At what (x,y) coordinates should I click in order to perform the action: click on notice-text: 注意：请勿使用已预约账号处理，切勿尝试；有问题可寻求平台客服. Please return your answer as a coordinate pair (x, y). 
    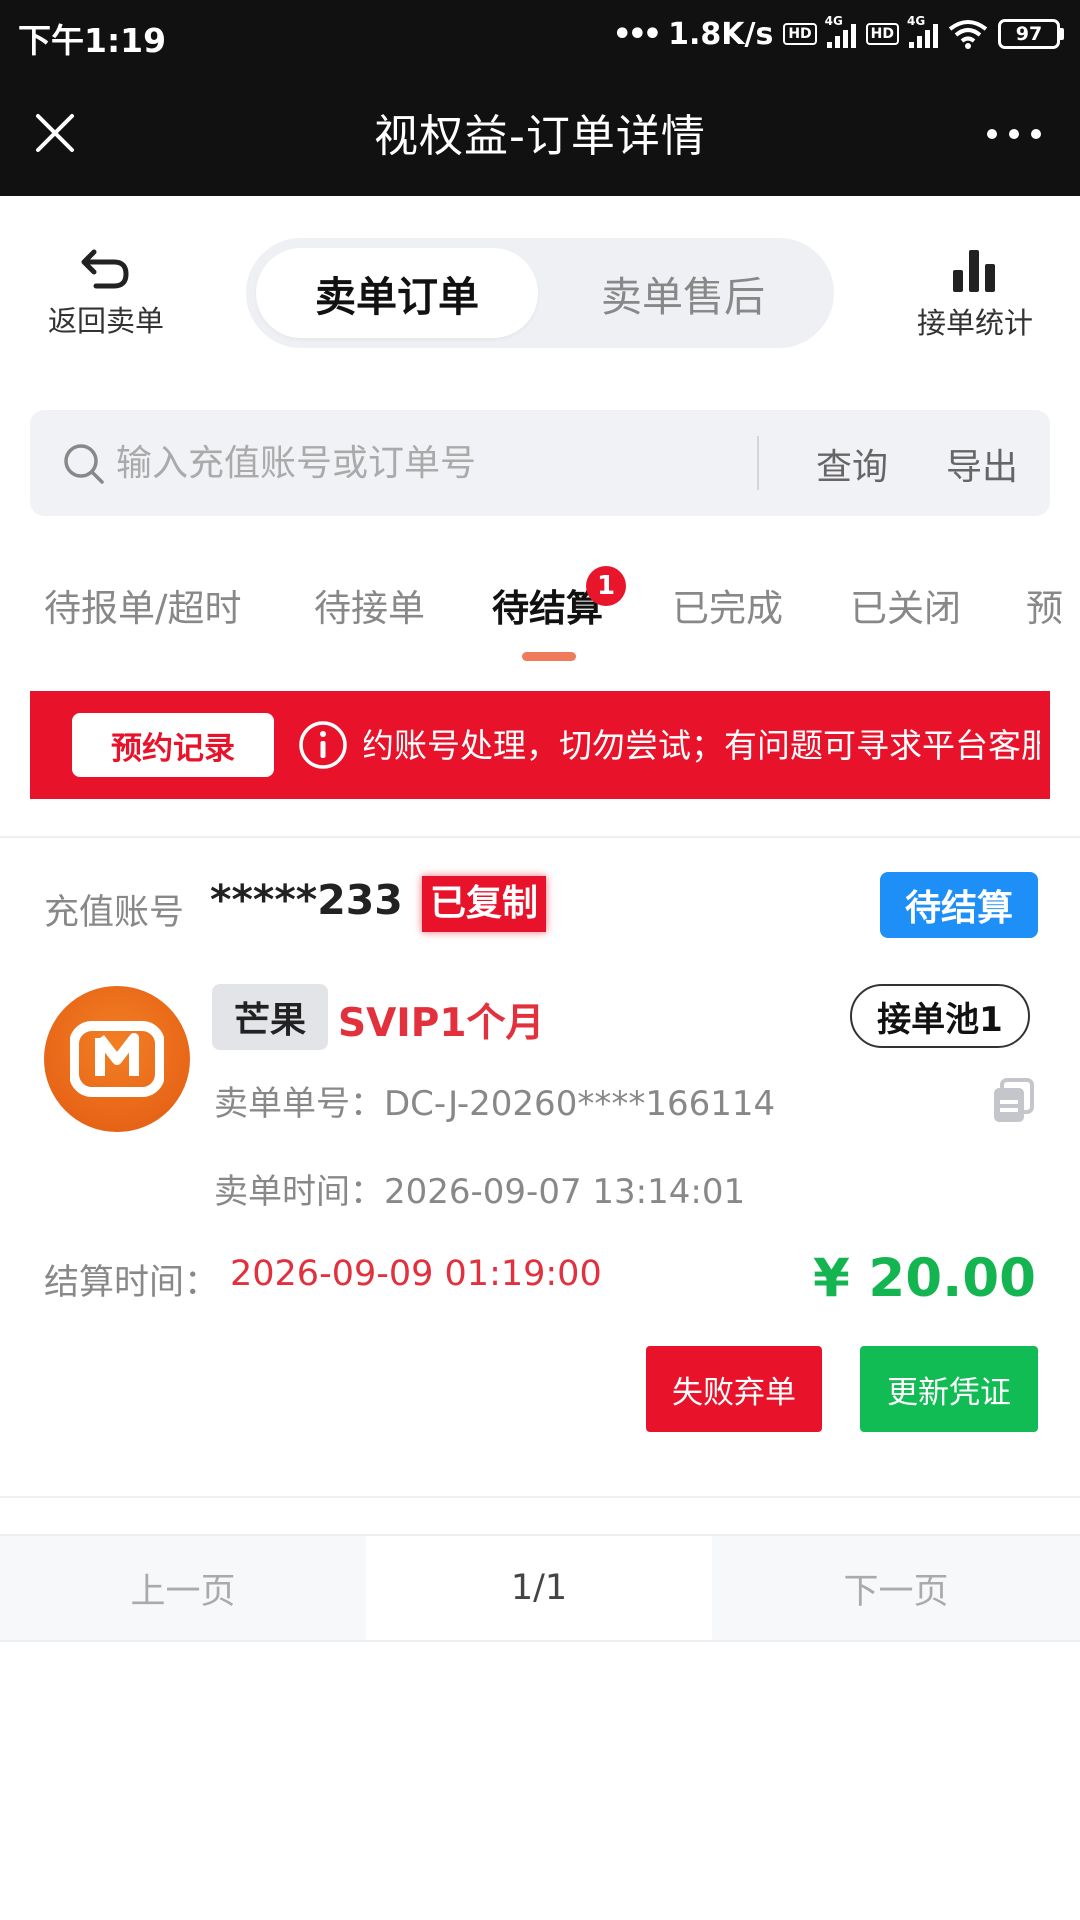
    Looking at the image, I should click on (702, 745).